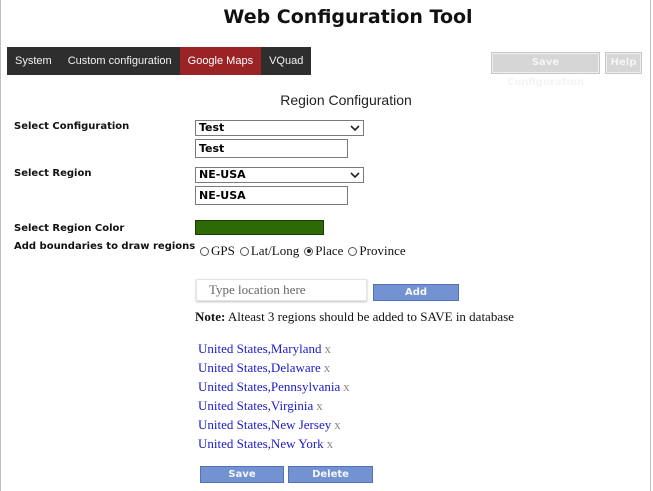 This screenshot has height=491, width=653. What do you see at coordinates (275, 250) in the screenshot?
I see `radio-label-lat-long: Lat/Long` at bounding box center [275, 250].